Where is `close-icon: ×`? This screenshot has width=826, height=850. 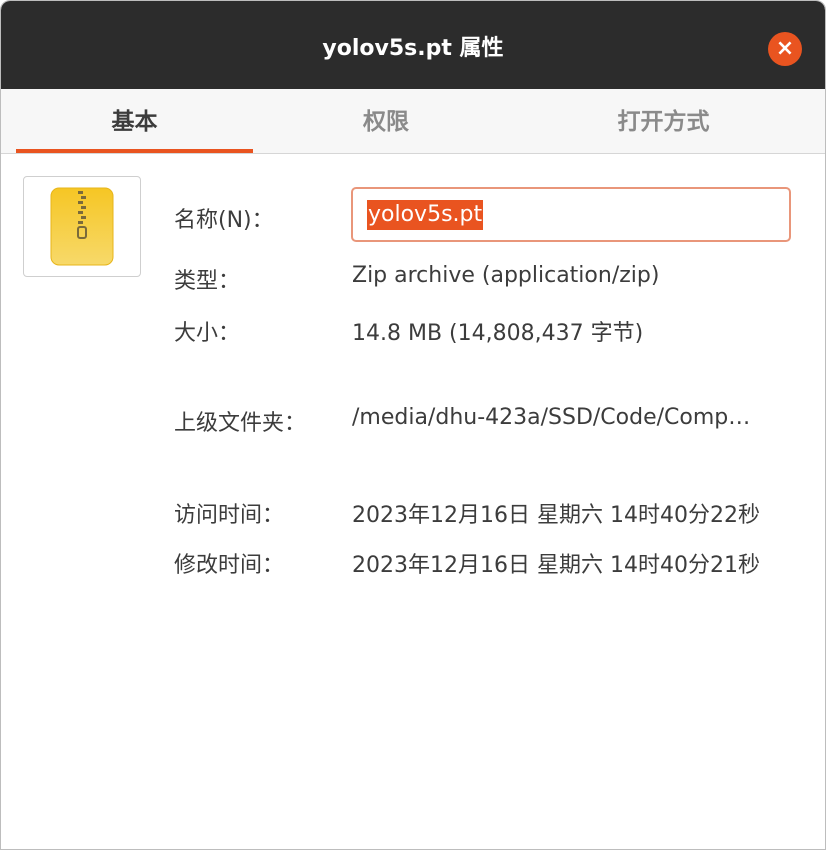 close-icon: × is located at coordinates (785, 48).